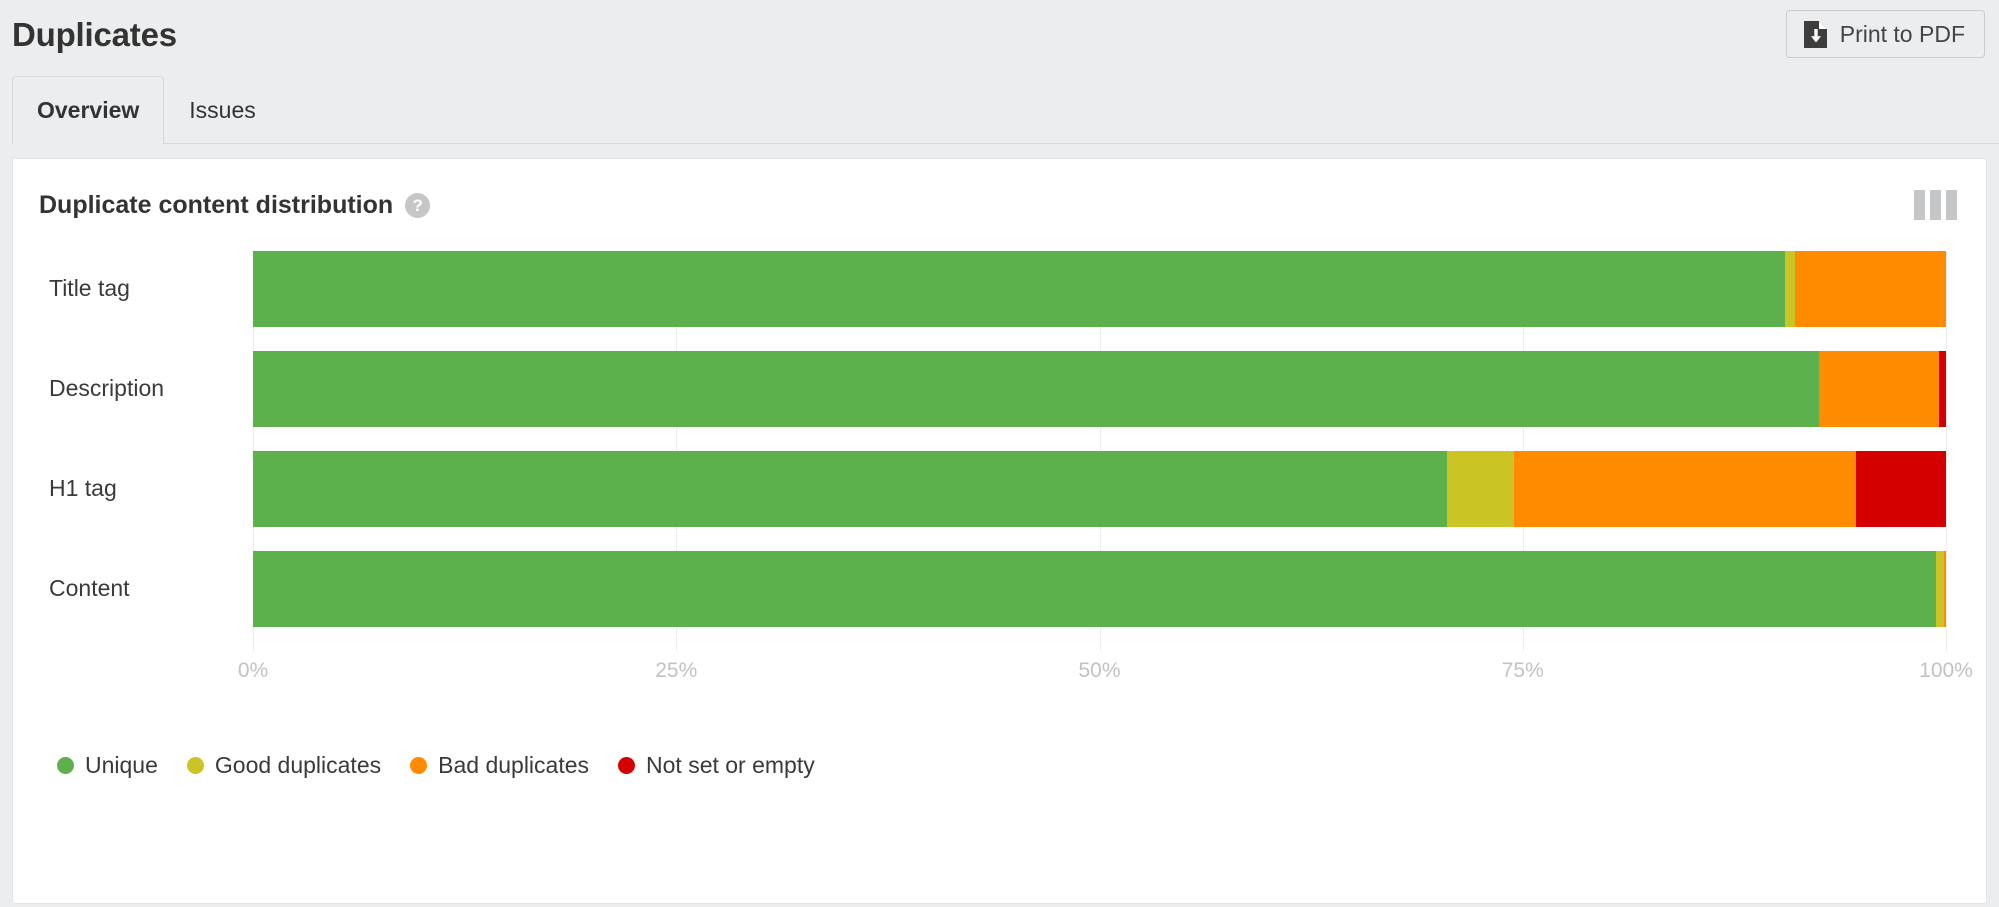 The height and width of the screenshot is (907, 1999). Describe the element at coordinates (418, 205) in the screenshot. I see `help-icon: ?` at that location.